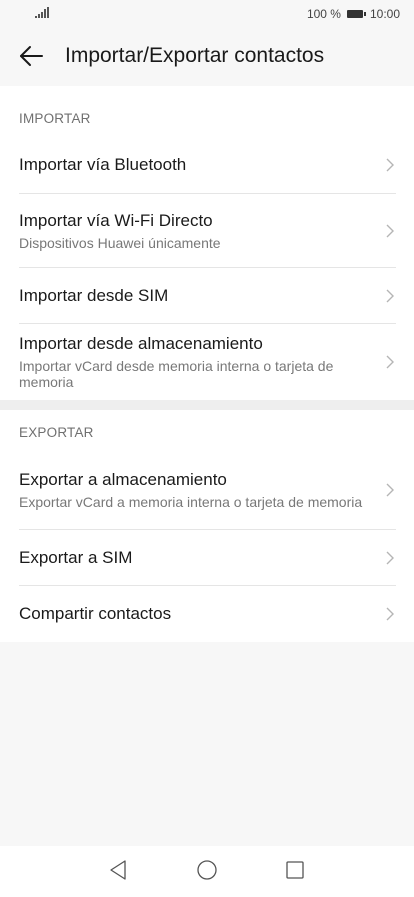 The height and width of the screenshot is (897, 414). I want to click on battery-icon, so click(356, 14).